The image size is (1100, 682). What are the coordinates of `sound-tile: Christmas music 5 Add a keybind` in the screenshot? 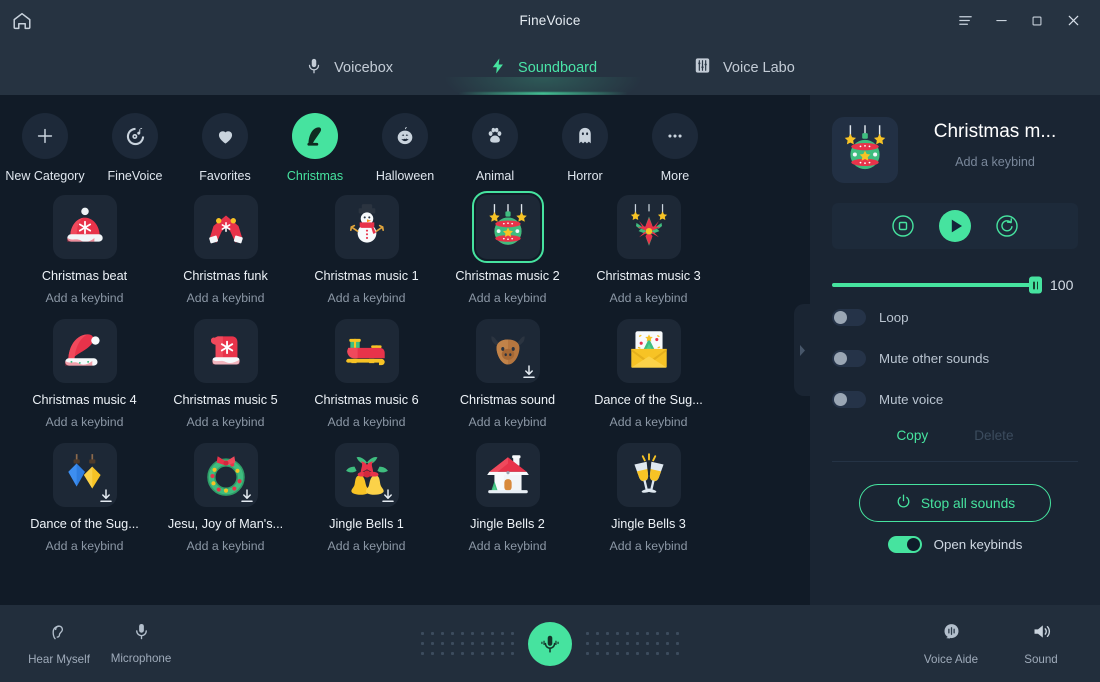 It's located at (225, 374).